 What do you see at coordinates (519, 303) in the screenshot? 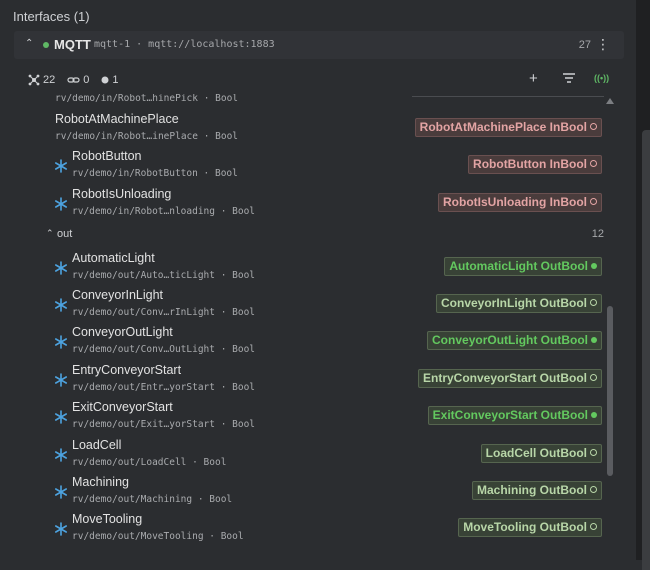
I see `signal-tag: ConveyorInLight OutBool` at bounding box center [519, 303].